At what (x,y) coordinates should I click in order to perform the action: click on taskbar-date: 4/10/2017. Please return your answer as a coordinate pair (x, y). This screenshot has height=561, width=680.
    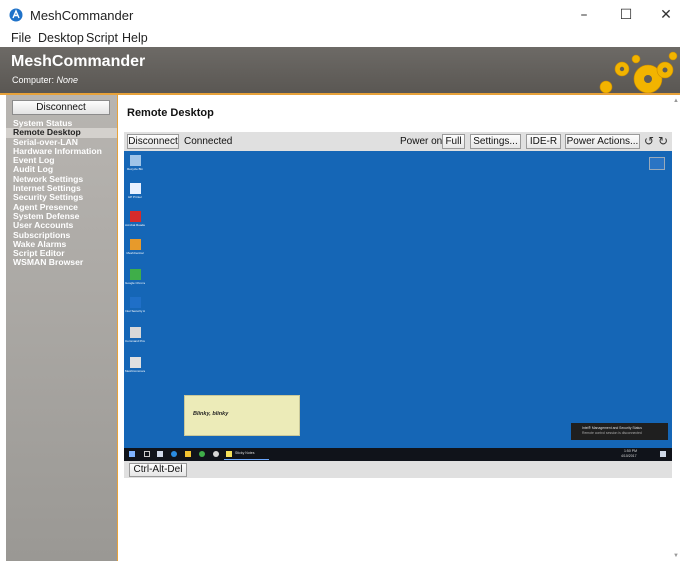
    Looking at the image, I should click on (629, 456).